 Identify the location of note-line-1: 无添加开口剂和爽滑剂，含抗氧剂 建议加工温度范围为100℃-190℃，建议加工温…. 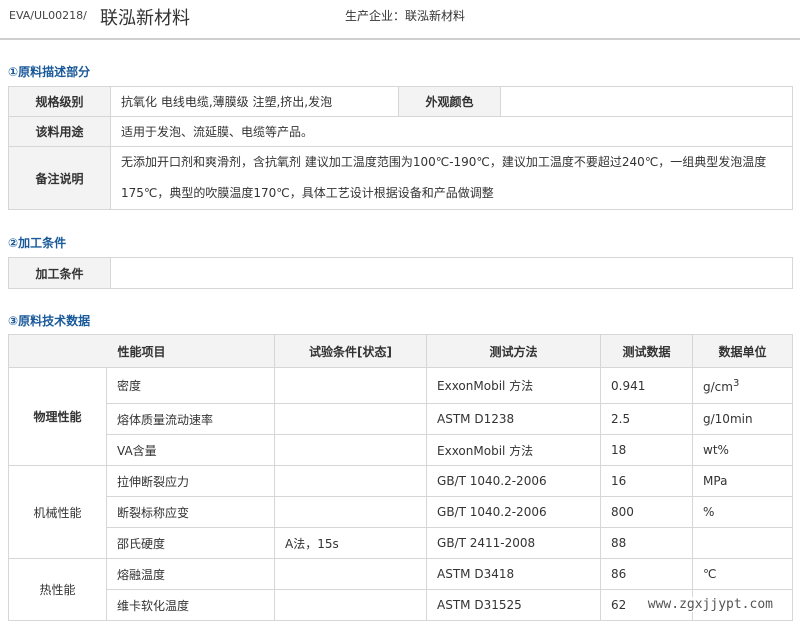
(444, 162).